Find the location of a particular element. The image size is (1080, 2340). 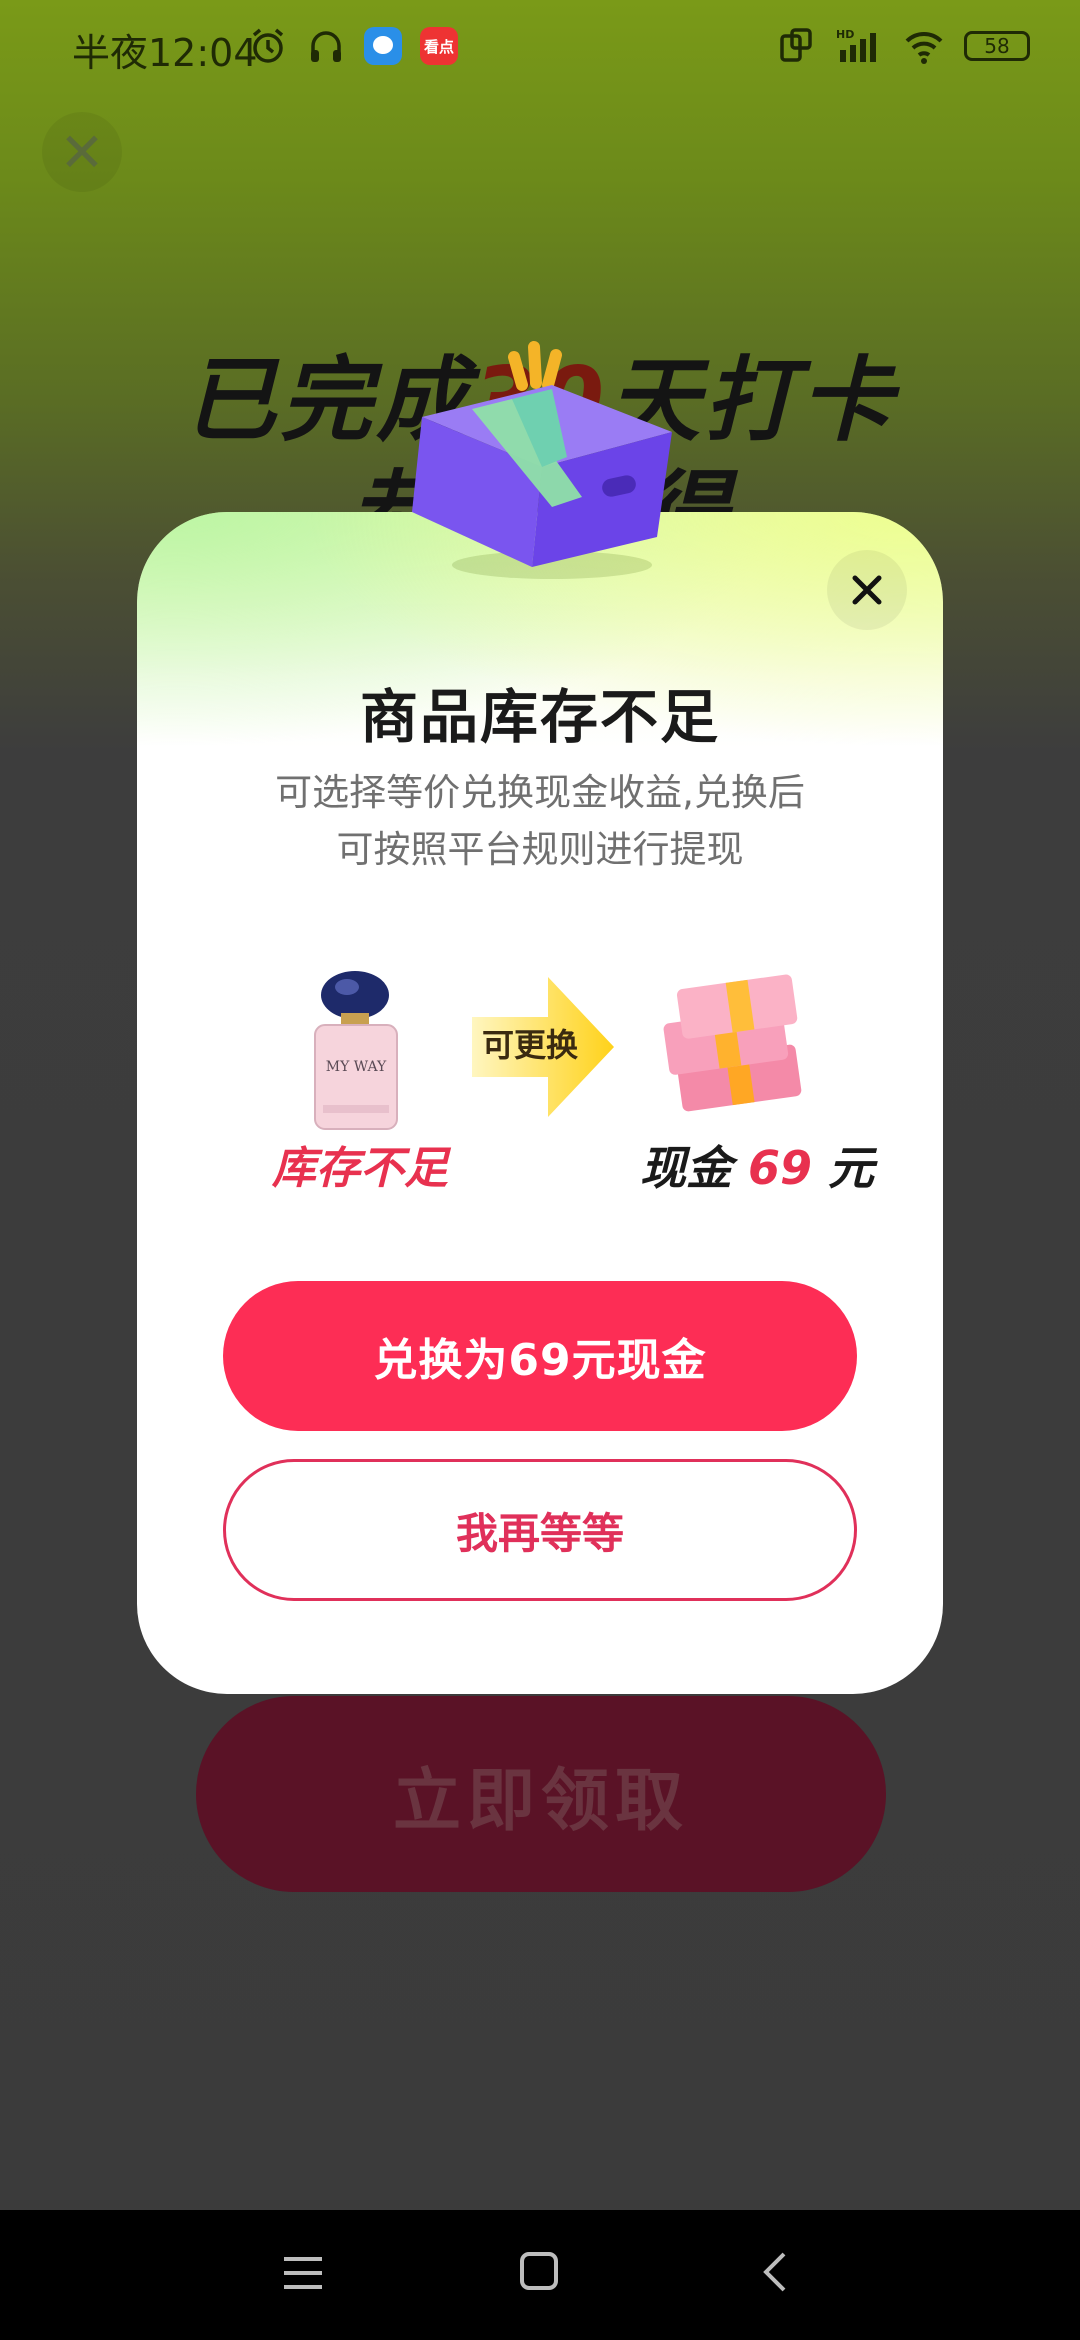

gift-box-illustration is located at coordinates (542, 460).